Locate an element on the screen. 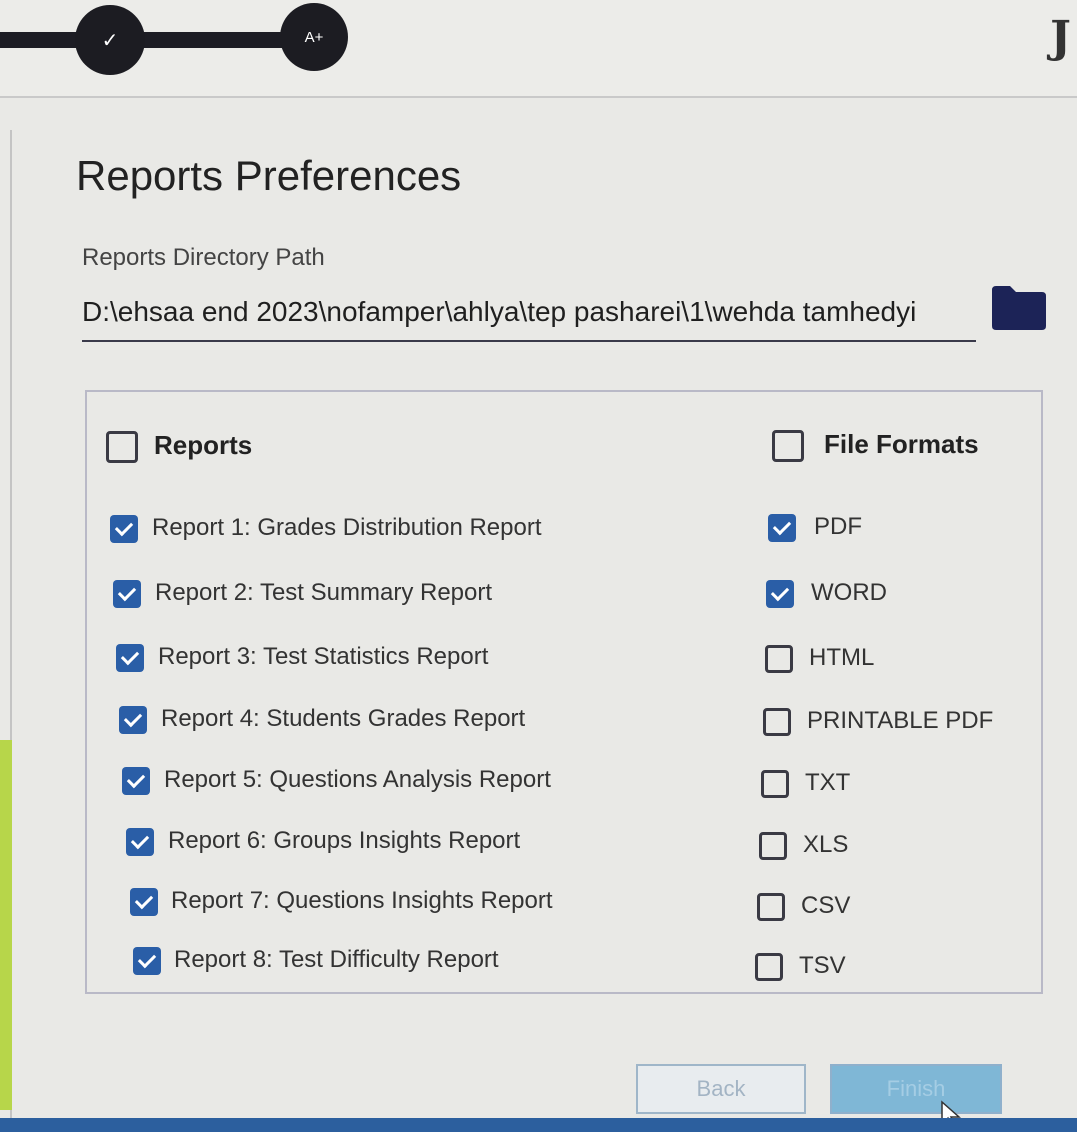 The height and width of the screenshot is (1132, 1077). report-3-checkbox is located at coordinates (130, 658).